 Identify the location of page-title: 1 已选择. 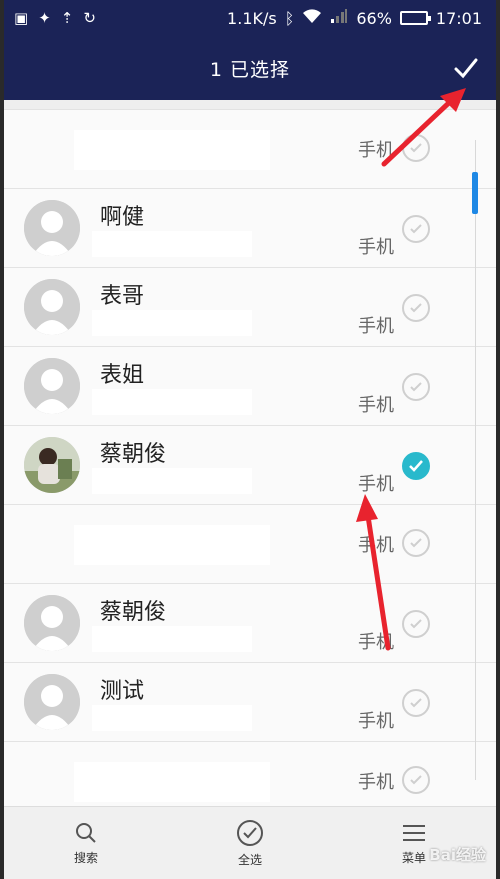
(250, 69).